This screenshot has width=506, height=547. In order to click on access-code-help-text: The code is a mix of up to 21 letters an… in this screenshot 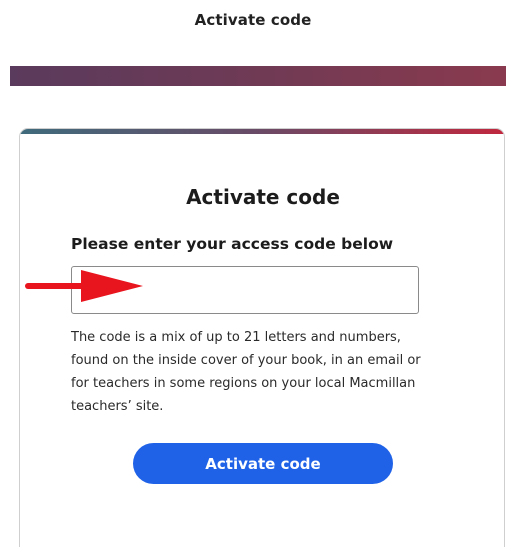, I will do `click(246, 372)`.